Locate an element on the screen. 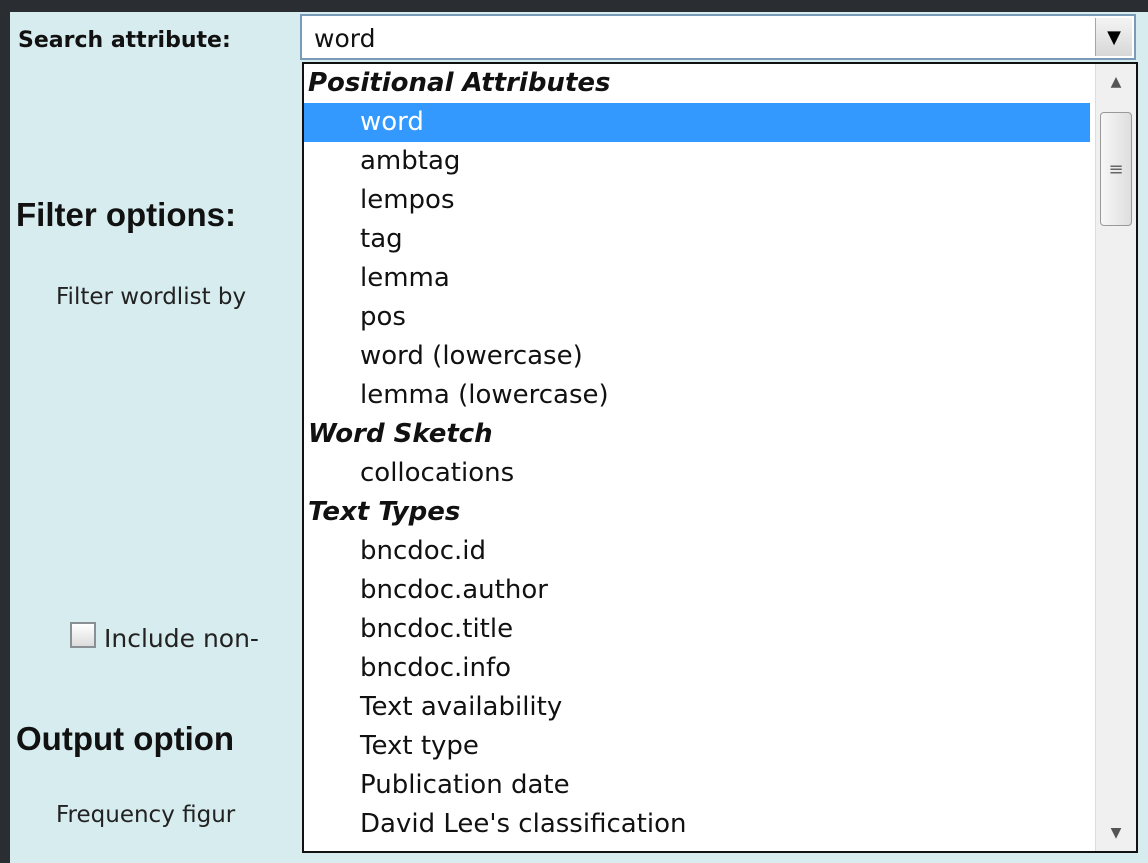  option-tag: tag is located at coordinates (697, 239).